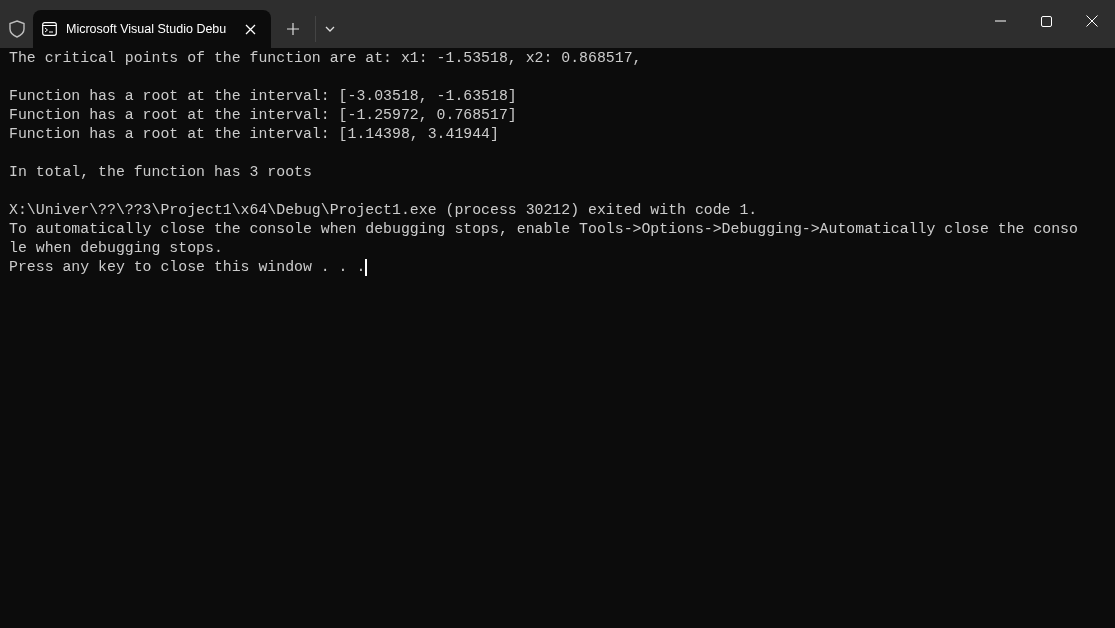 Image resolution: width=1115 pixels, height=628 pixels. What do you see at coordinates (263, 96) in the screenshot?
I see `console-line: Function has a root at the interval: [-3.03518, -1.63518]` at bounding box center [263, 96].